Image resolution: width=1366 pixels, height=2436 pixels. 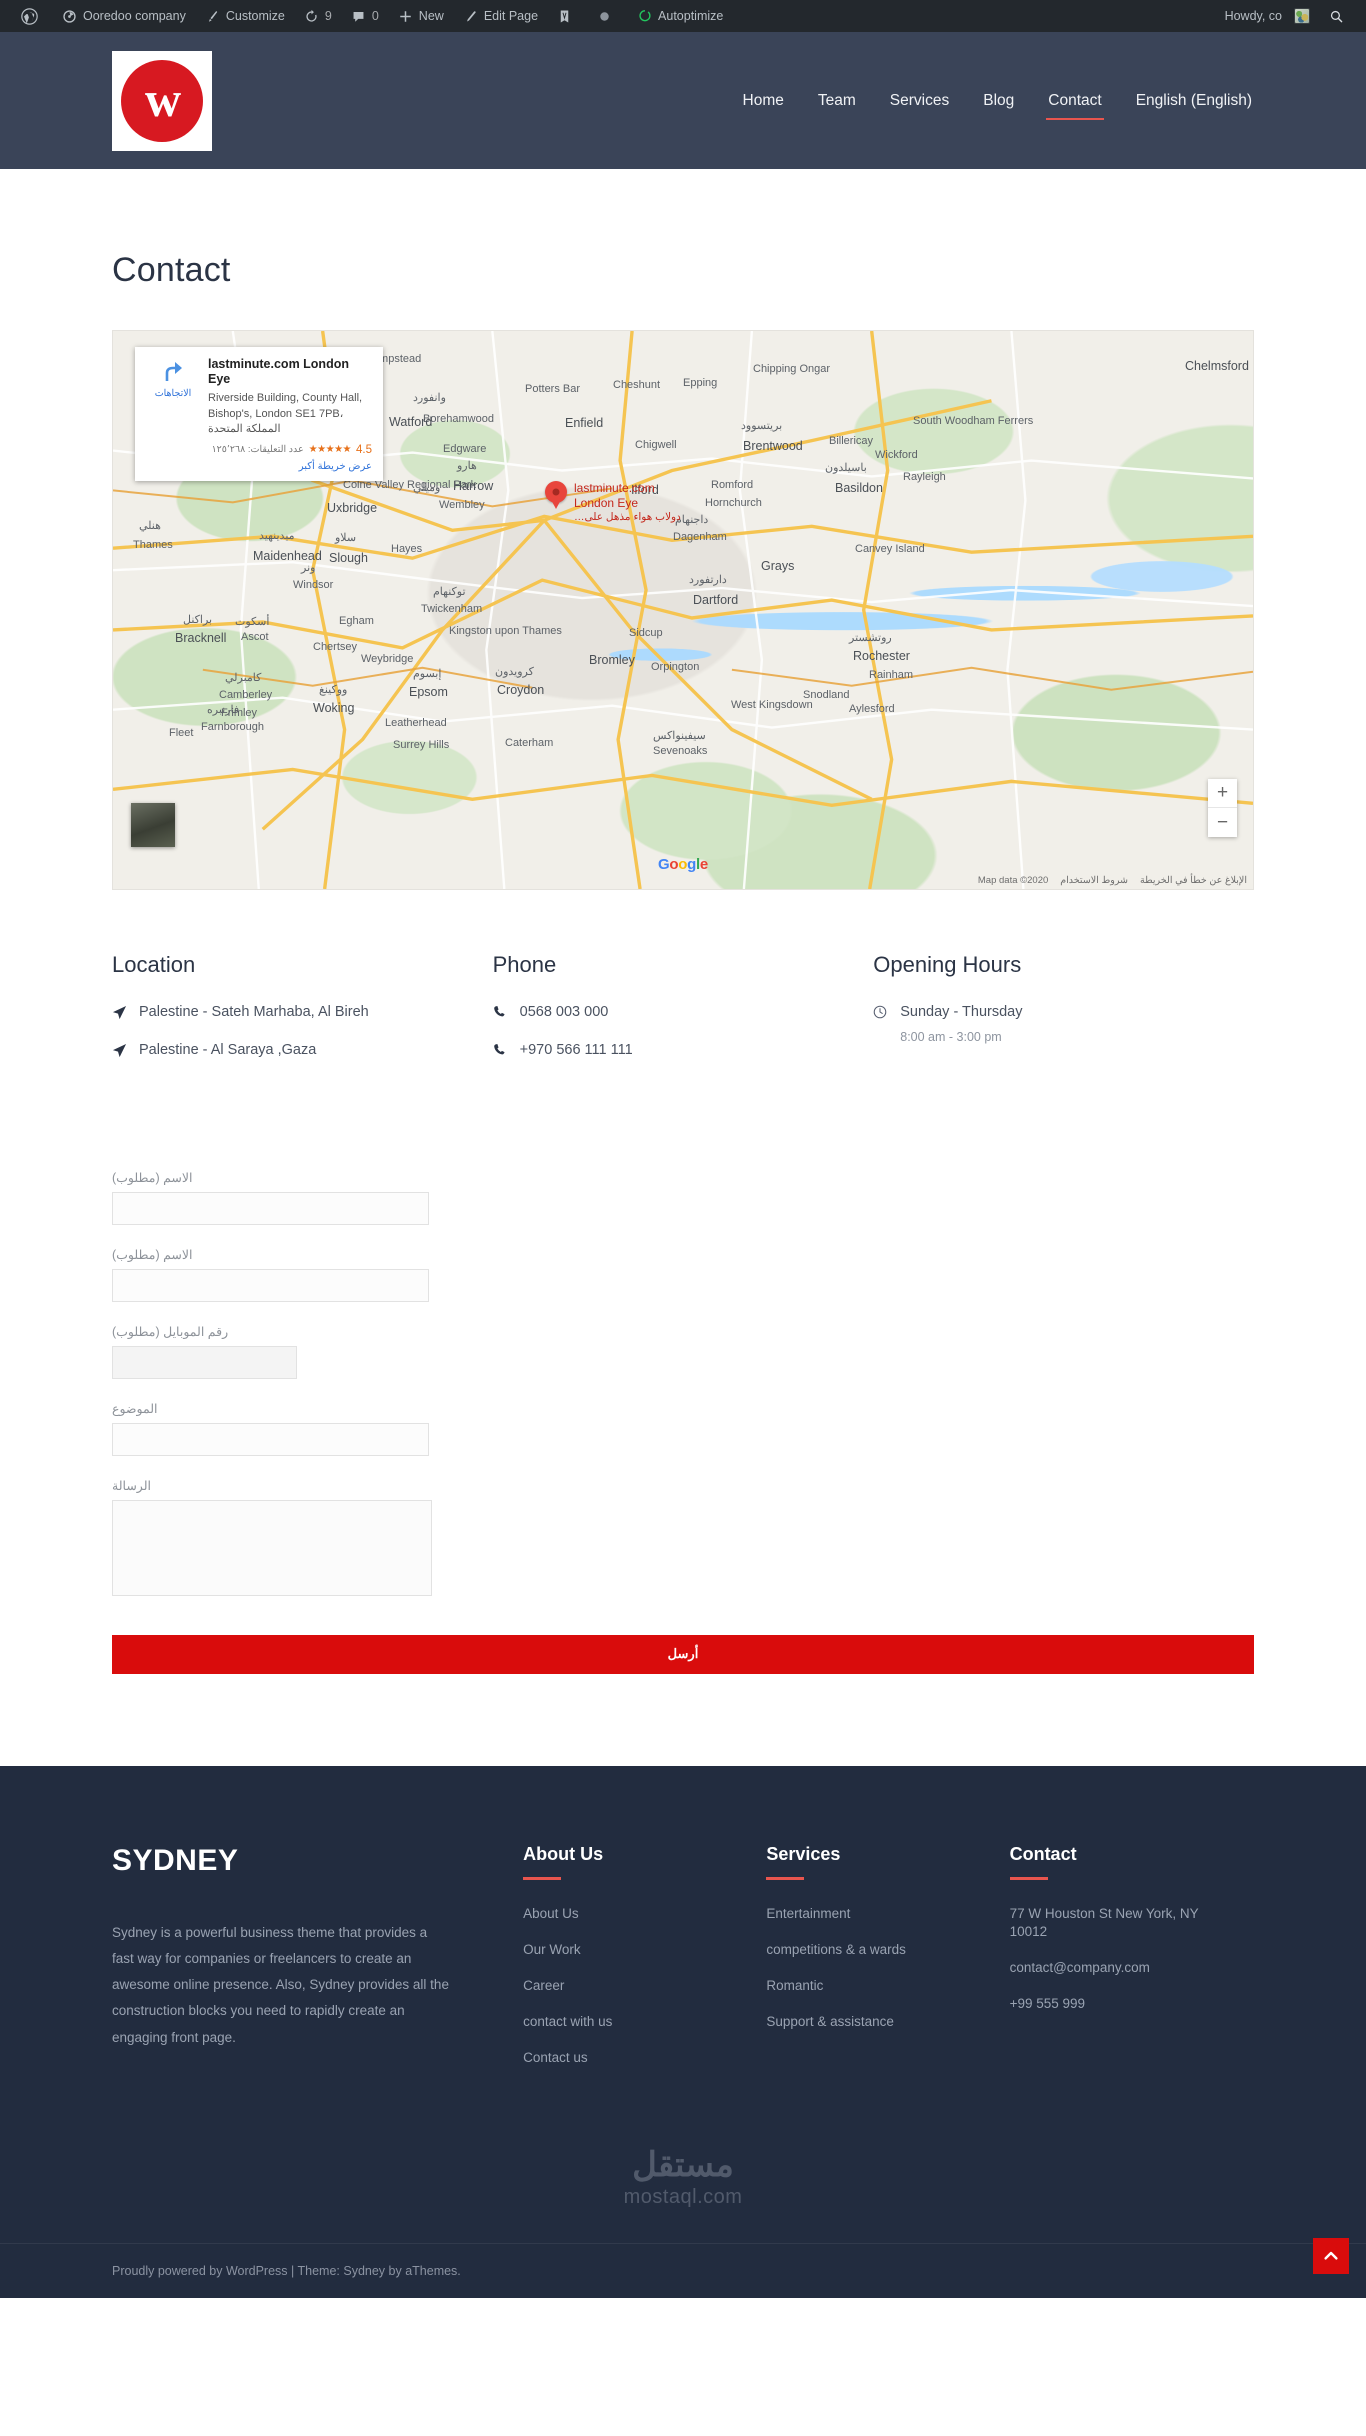 I want to click on customize-label: Customize, so click(x=255, y=16).